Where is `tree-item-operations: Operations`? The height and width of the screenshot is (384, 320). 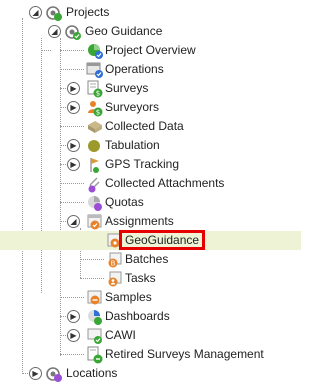
tree-item-operations: Operations is located at coordinates (150, 69).